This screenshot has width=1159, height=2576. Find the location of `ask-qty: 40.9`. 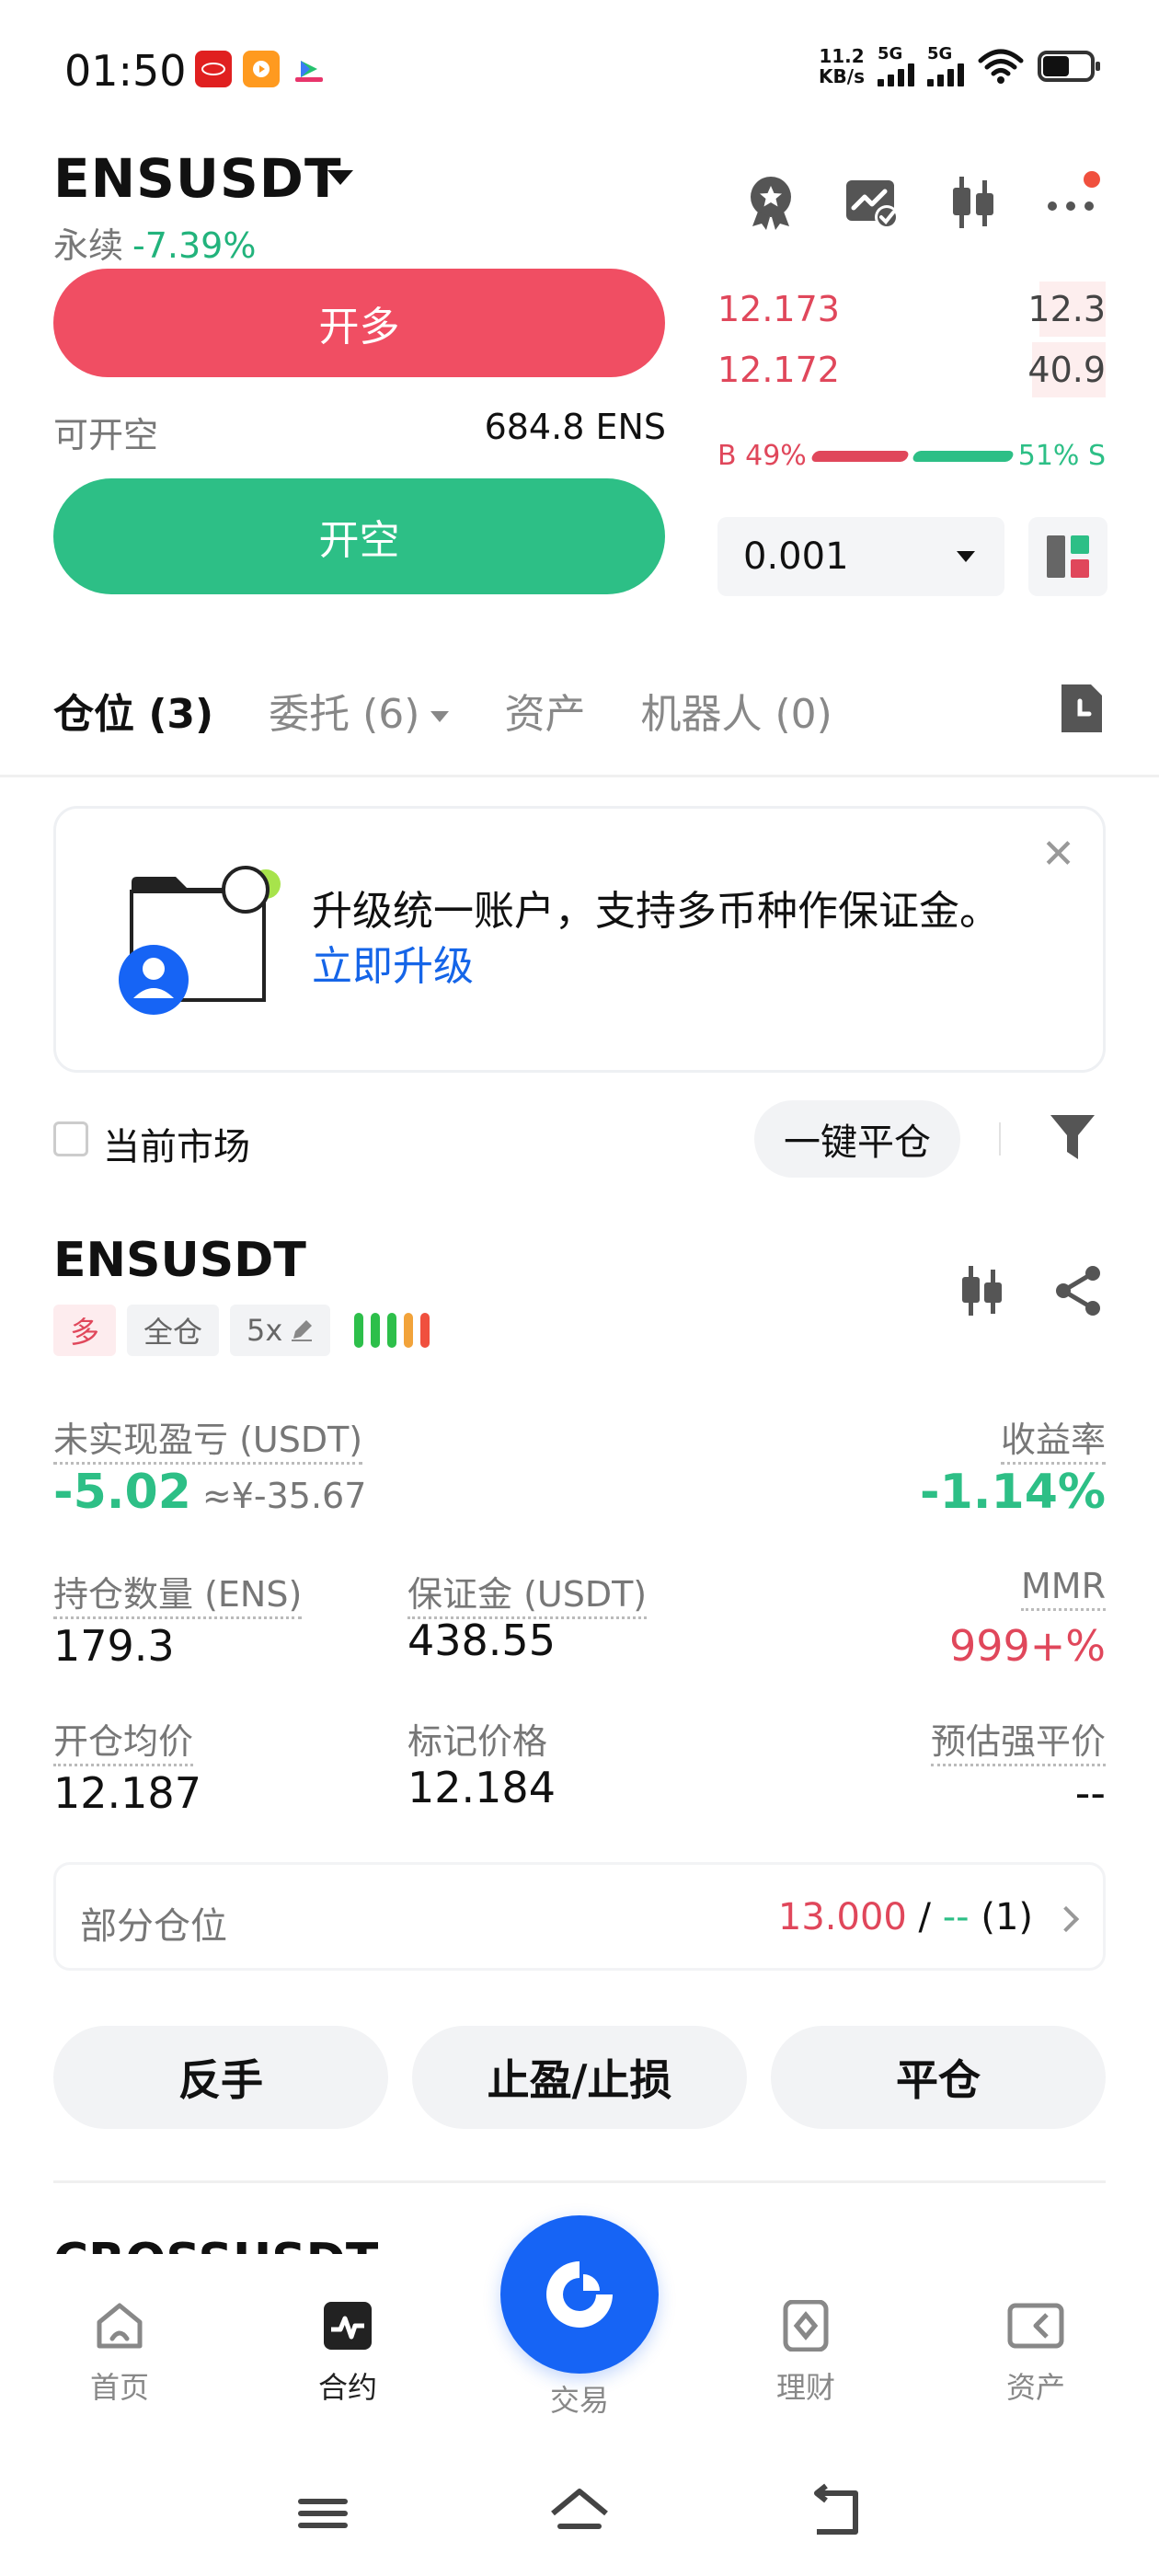

ask-qty: 40.9 is located at coordinates (1066, 370).